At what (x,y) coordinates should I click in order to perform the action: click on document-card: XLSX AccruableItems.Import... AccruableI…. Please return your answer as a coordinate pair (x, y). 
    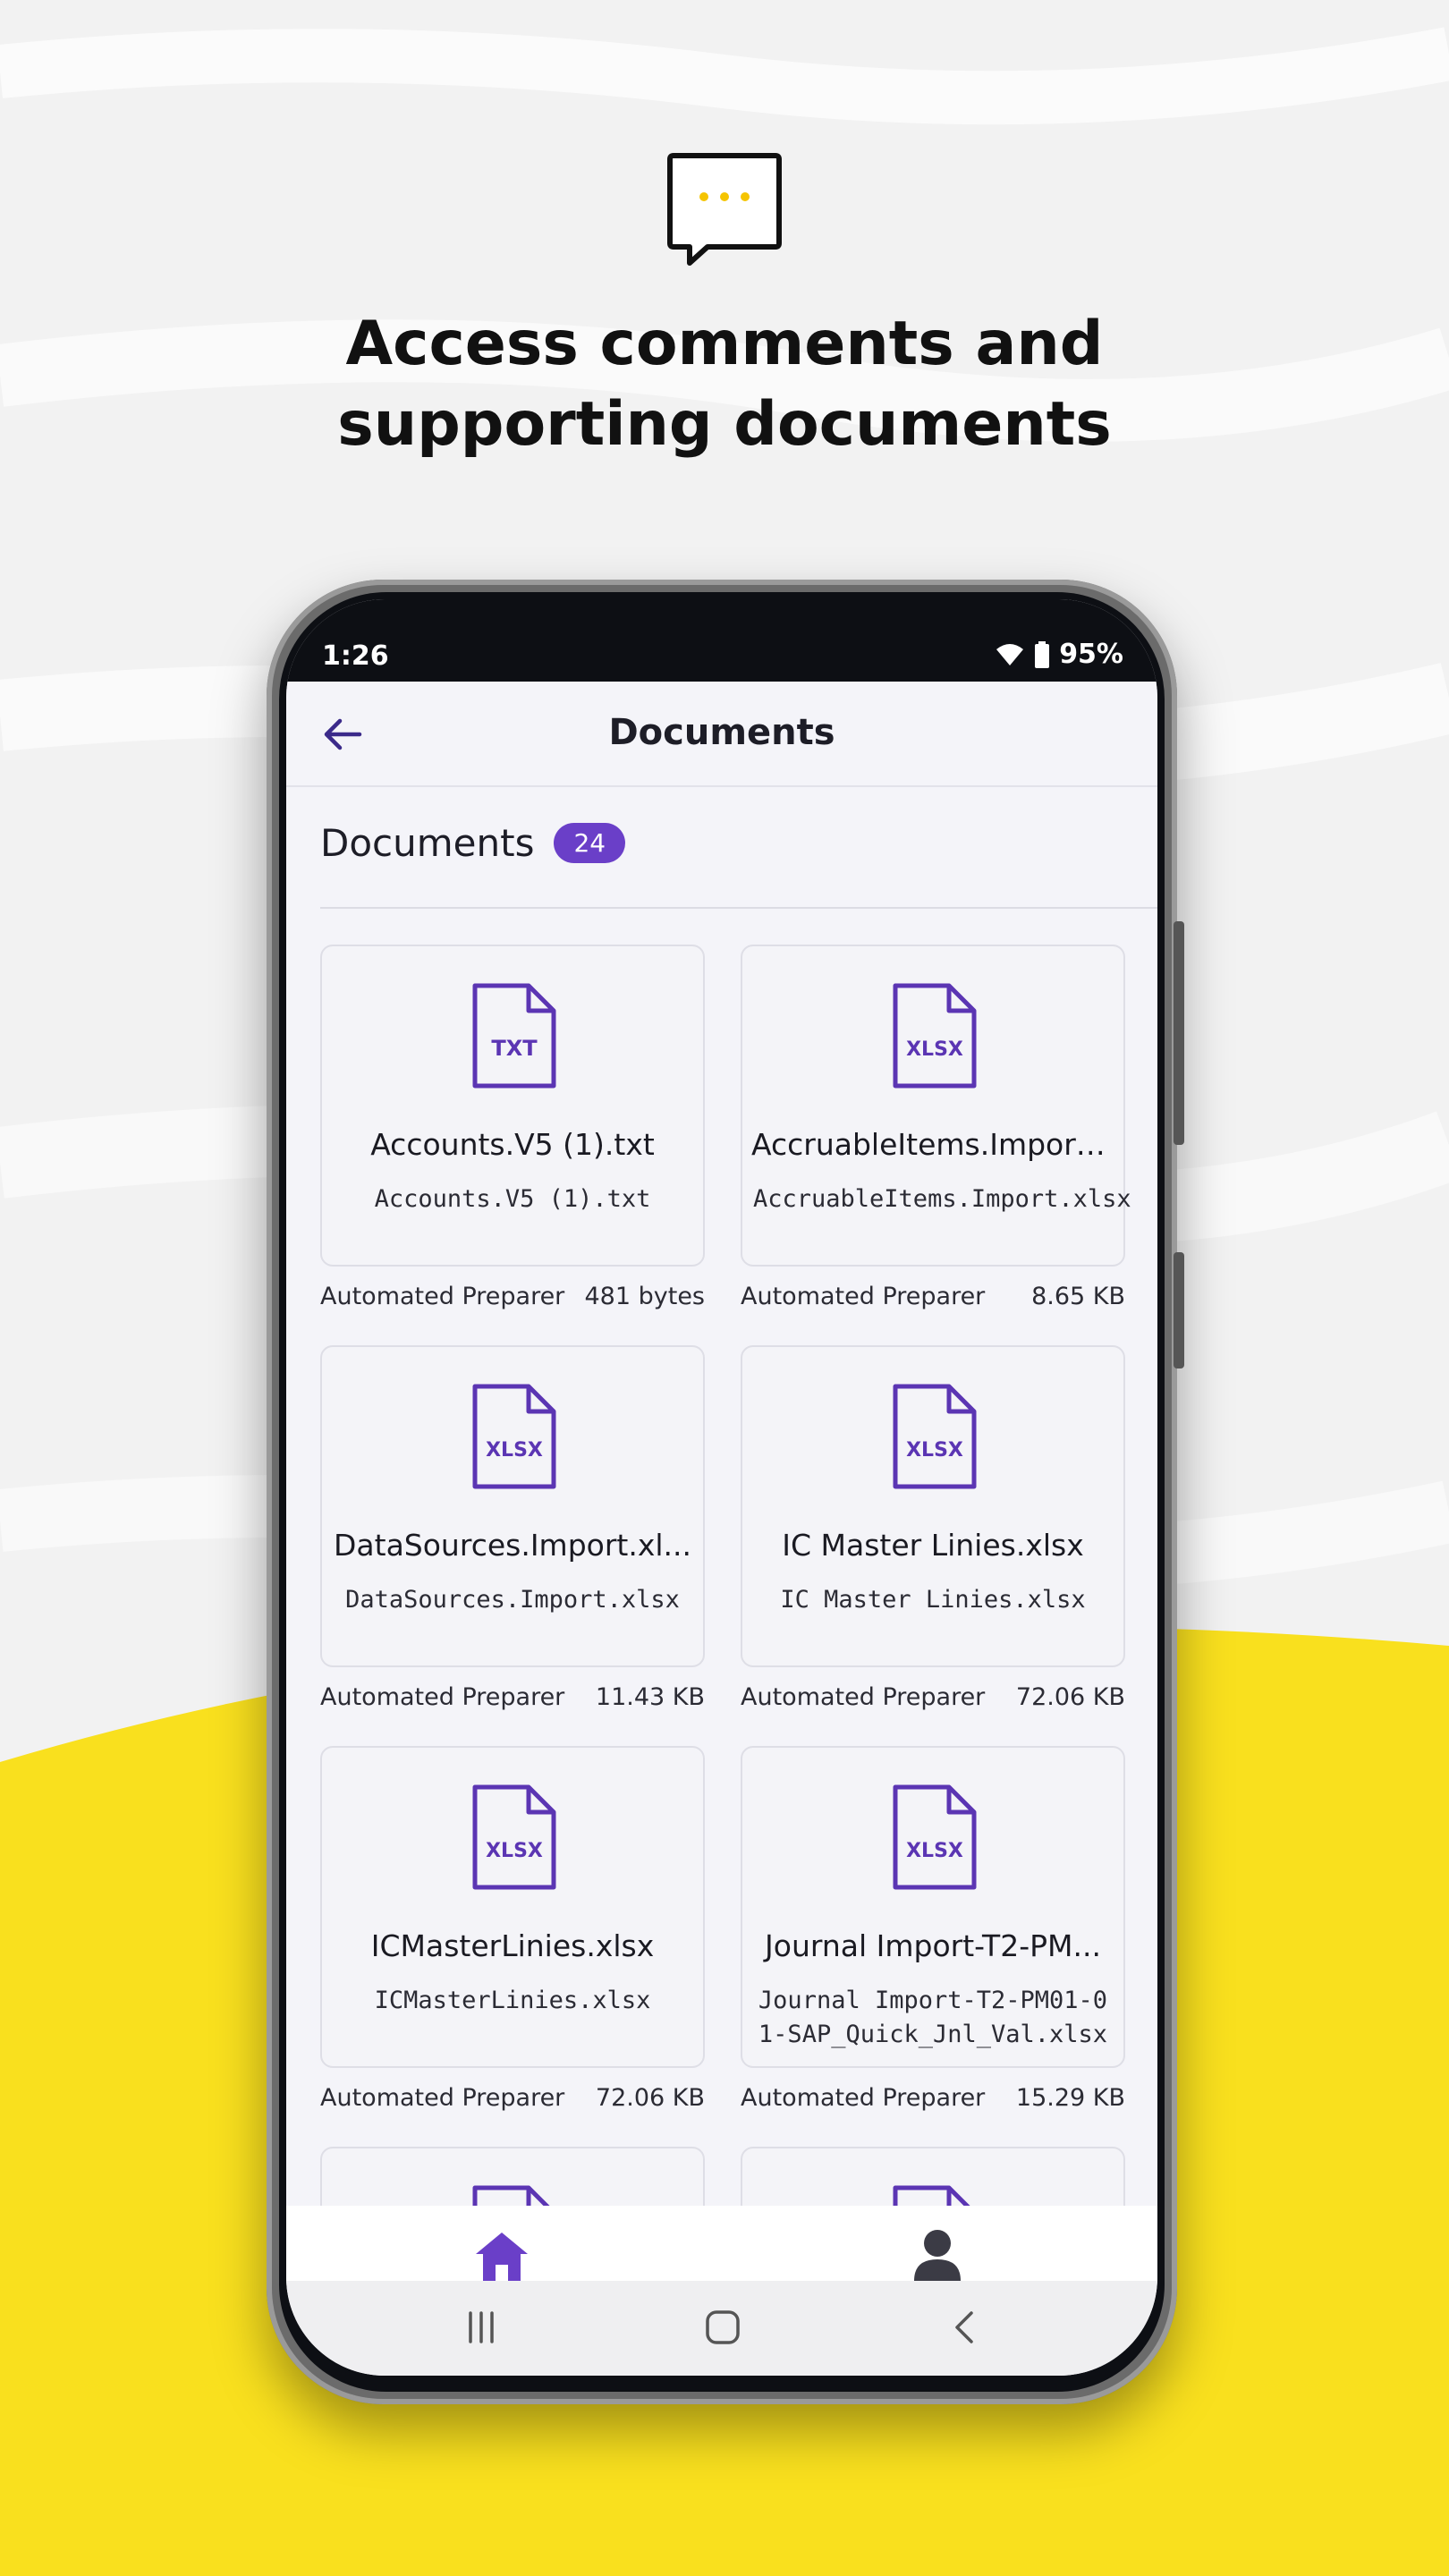
    Looking at the image, I should click on (936, 1106).